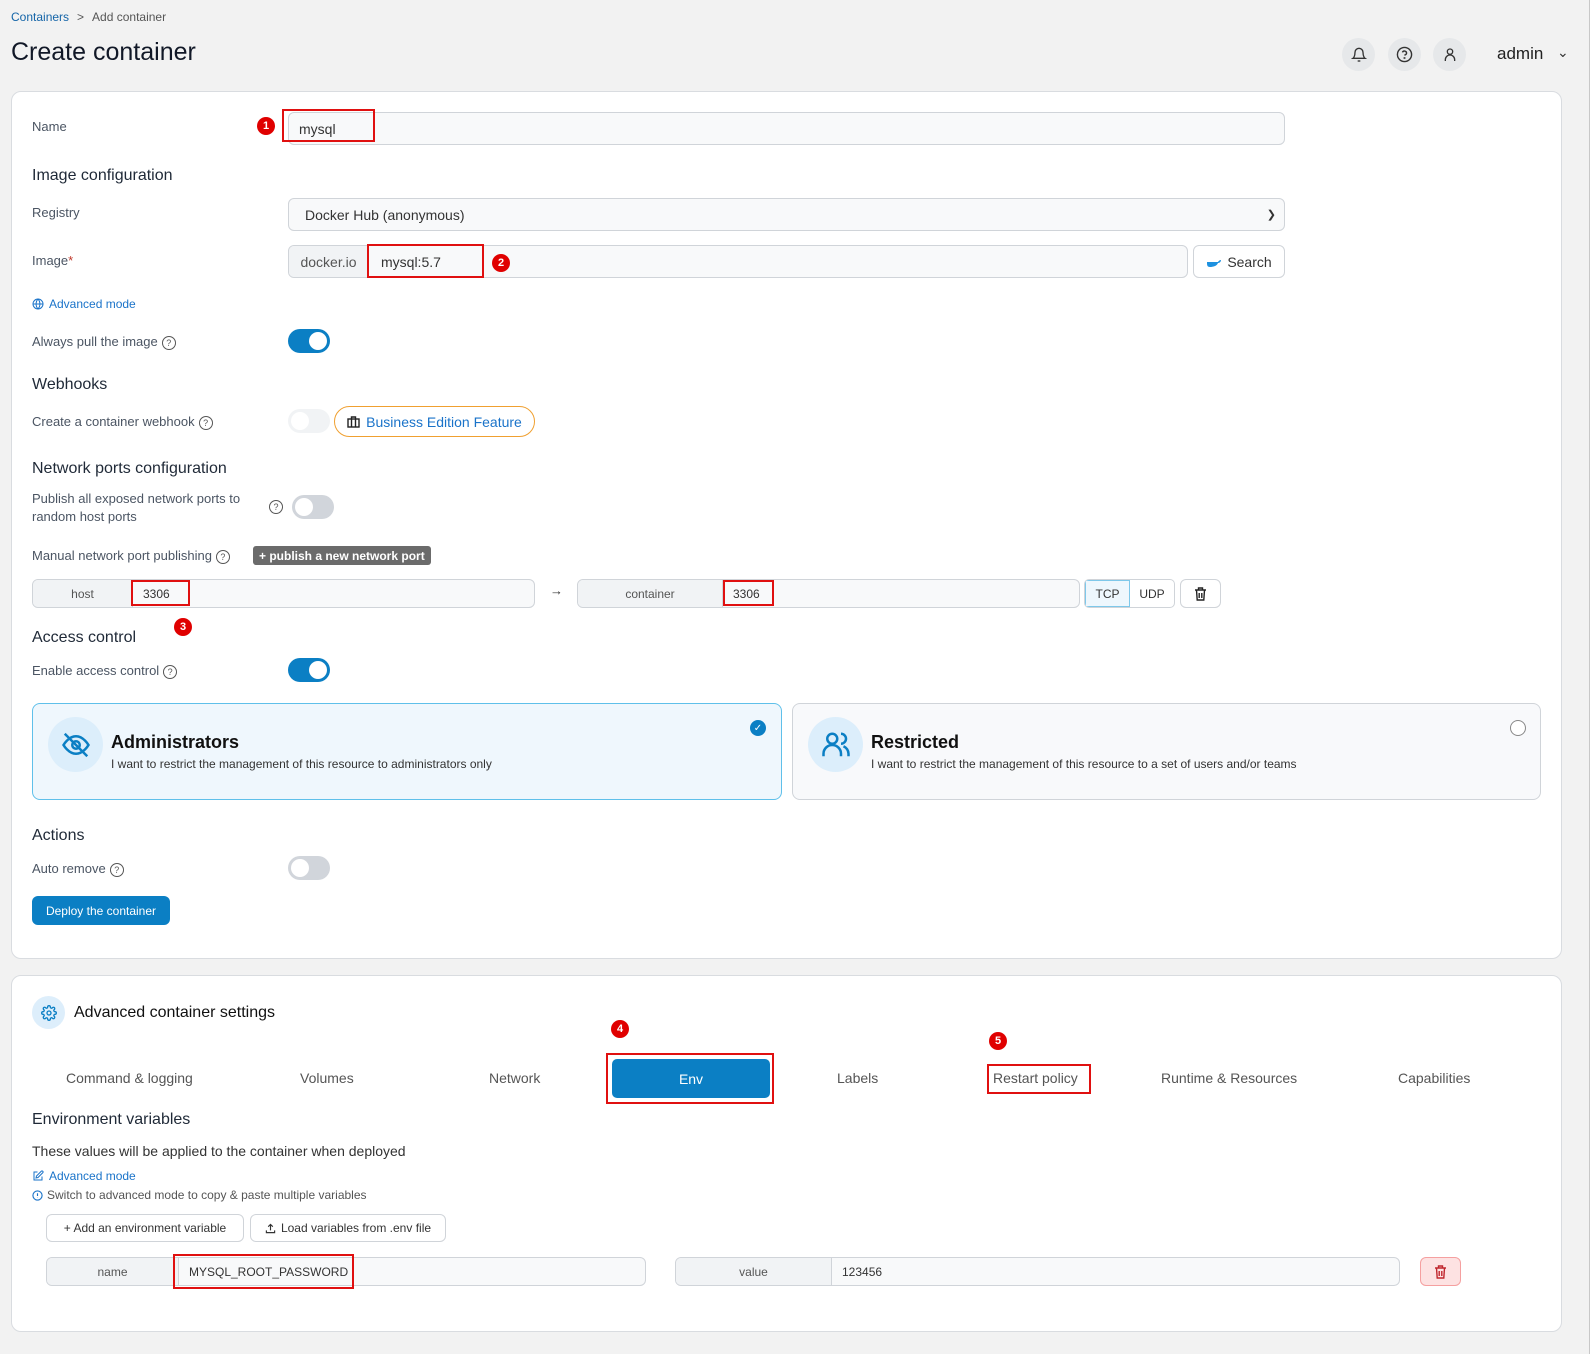 This screenshot has width=1590, height=1354. I want to click on user-menu-avatar, so click(1449, 54).